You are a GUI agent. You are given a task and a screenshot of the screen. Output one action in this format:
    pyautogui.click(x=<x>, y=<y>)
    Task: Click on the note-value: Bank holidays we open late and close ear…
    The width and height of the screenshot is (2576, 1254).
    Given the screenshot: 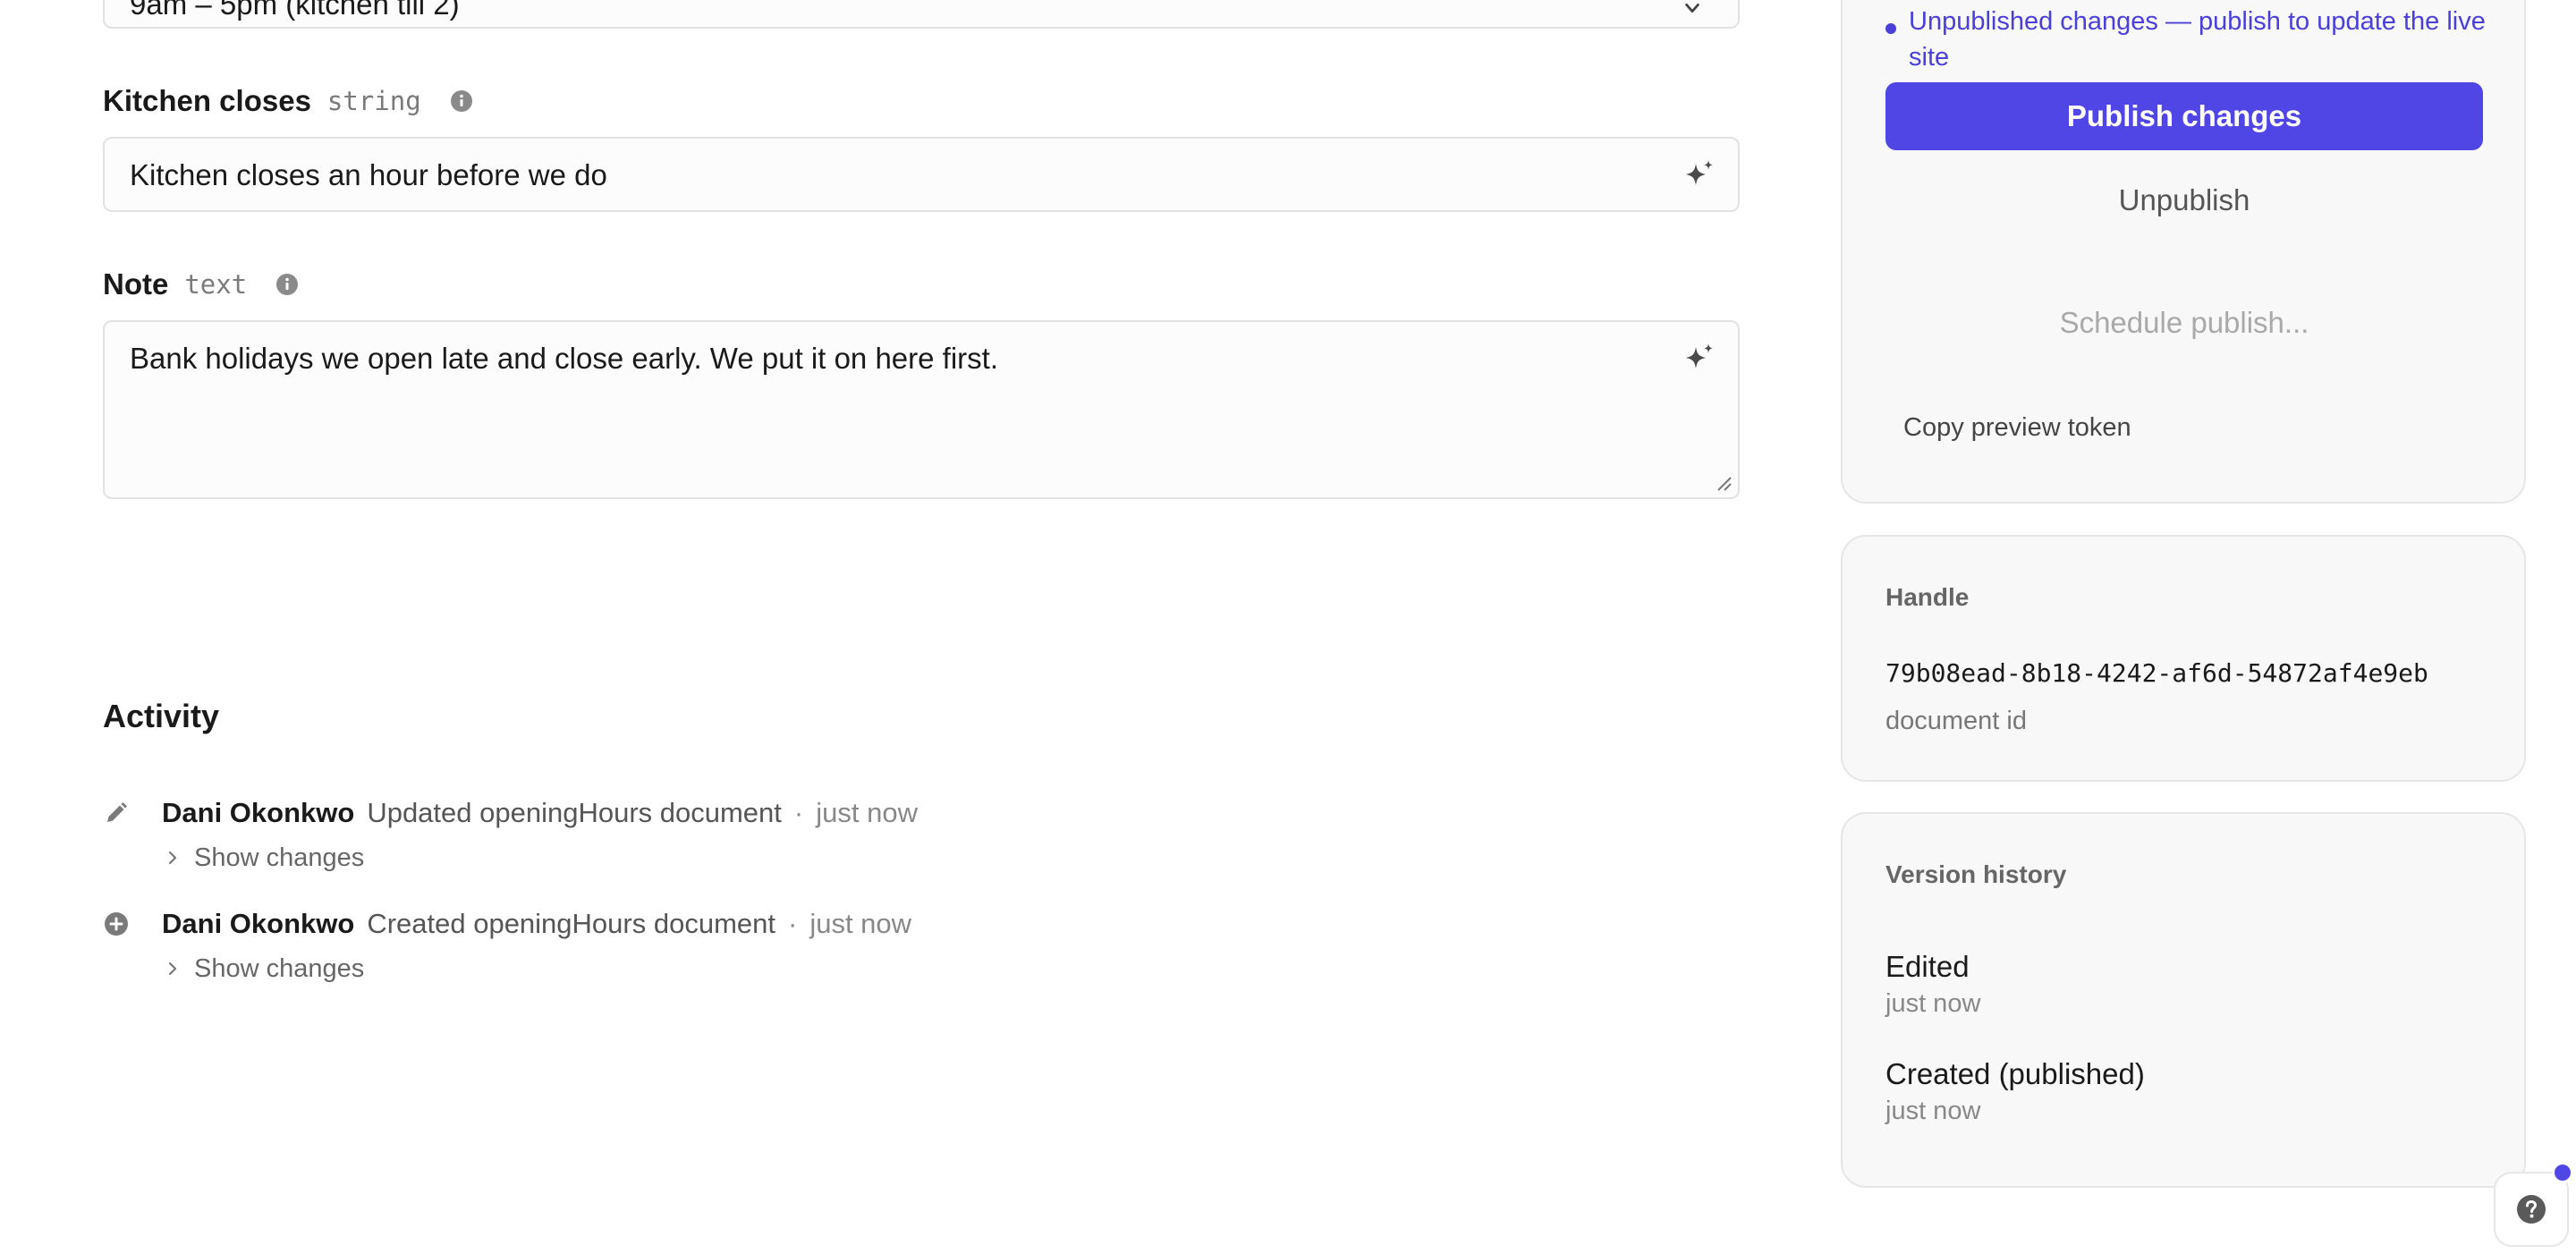 What is the action you would take?
    pyautogui.click(x=564, y=358)
    